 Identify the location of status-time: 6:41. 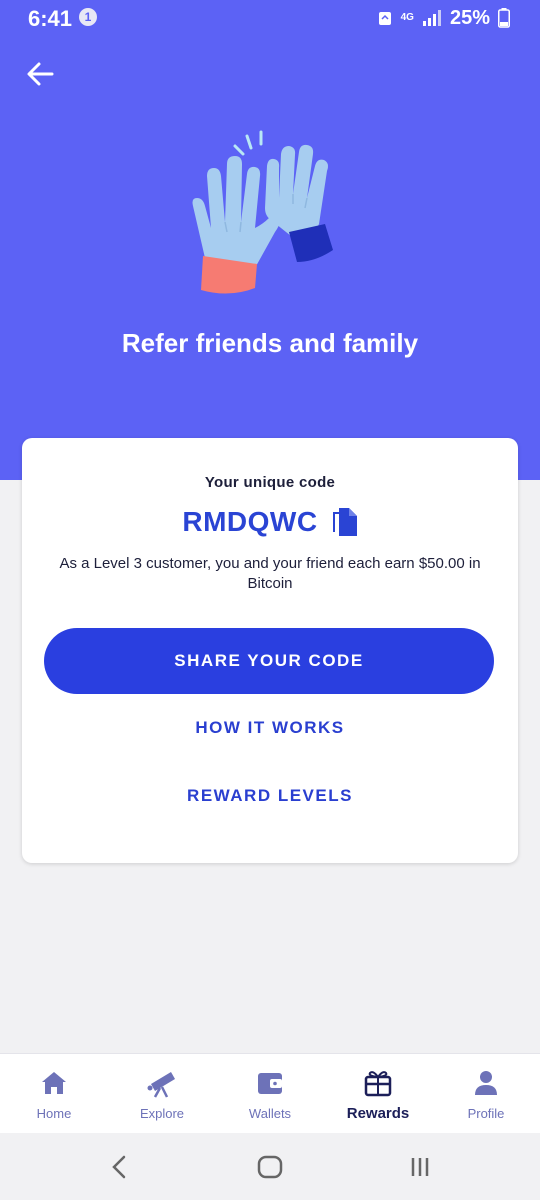
(50, 18).